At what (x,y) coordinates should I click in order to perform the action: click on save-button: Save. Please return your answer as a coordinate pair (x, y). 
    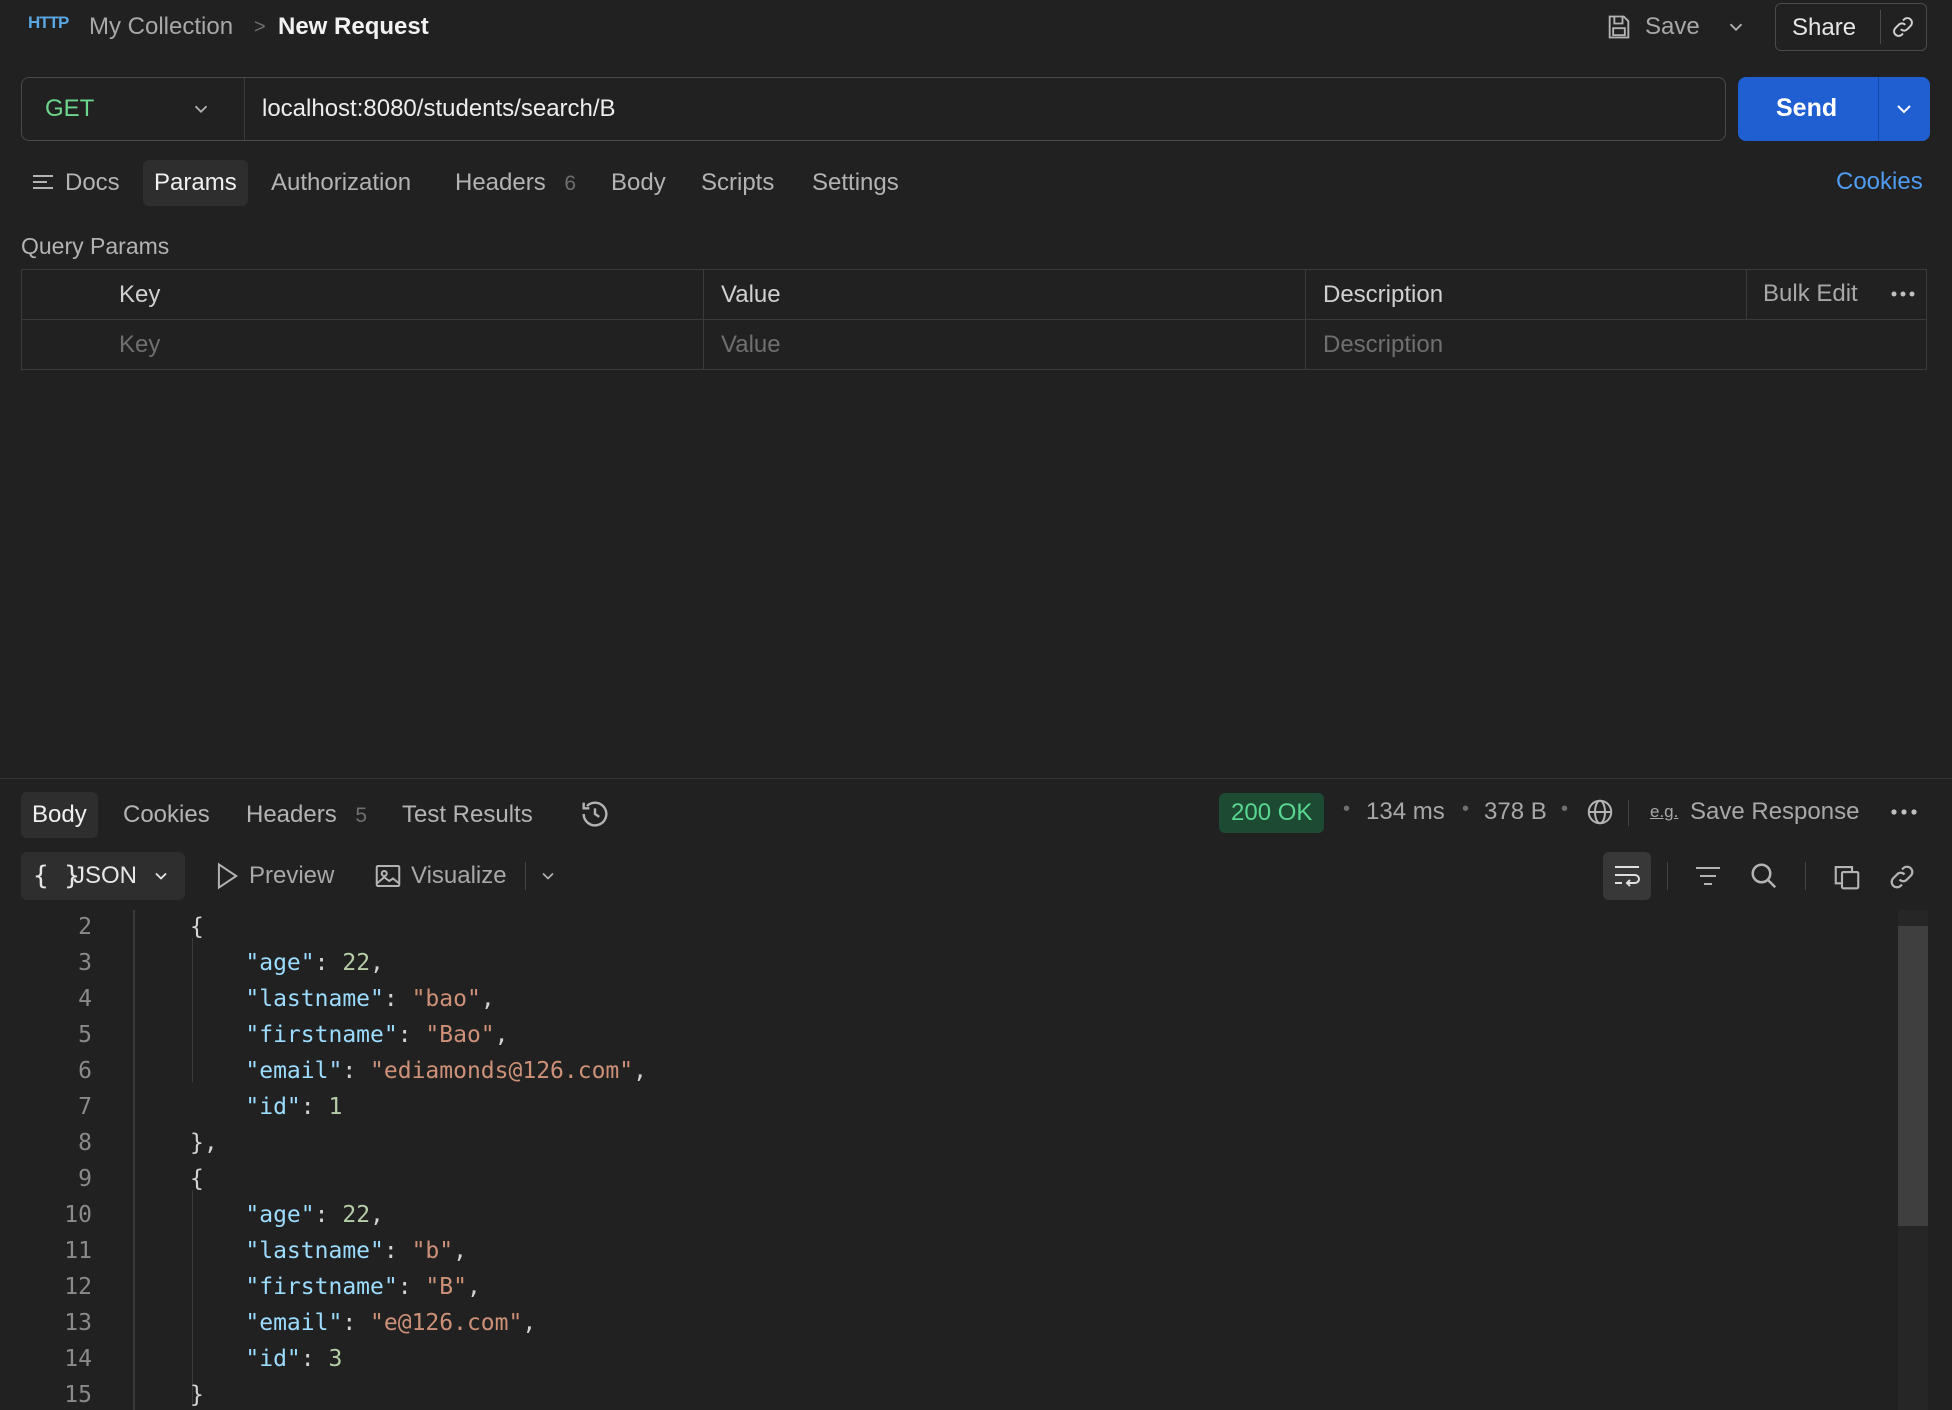
    Looking at the image, I should click on (1672, 27).